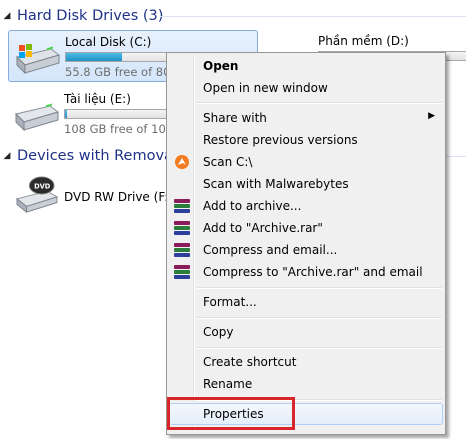  Describe the element at coordinates (431, 116) in the screenshot. I see `submenu-arrow-icon: ▶` at that location.